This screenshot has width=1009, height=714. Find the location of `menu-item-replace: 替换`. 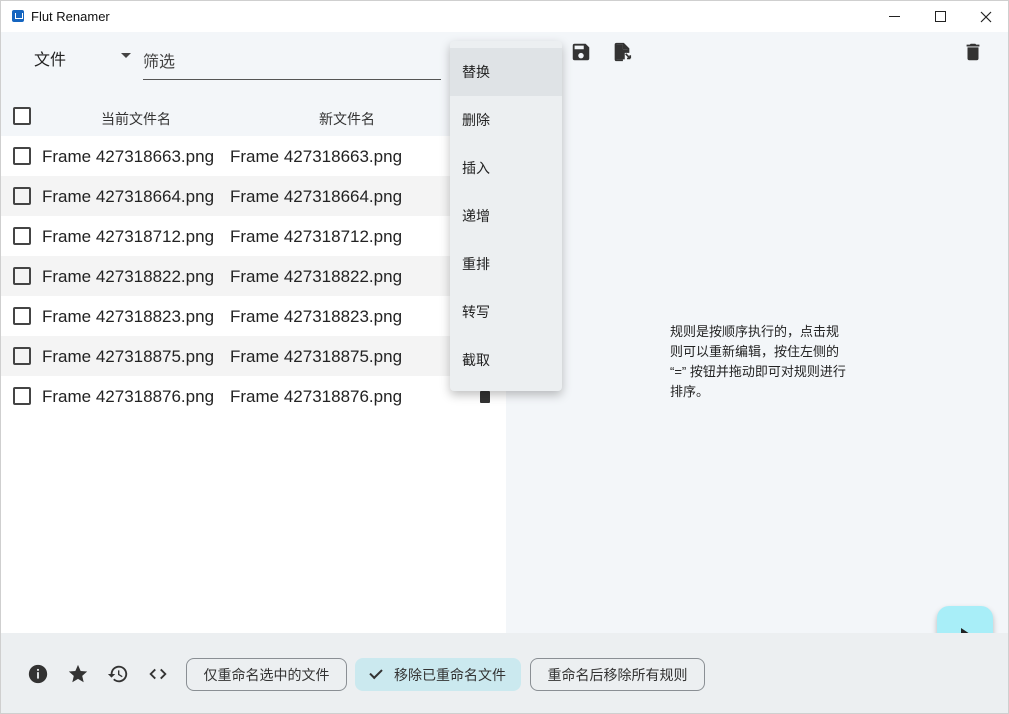

menu-item-replace: 替换 is located at coordinates (506, 72).